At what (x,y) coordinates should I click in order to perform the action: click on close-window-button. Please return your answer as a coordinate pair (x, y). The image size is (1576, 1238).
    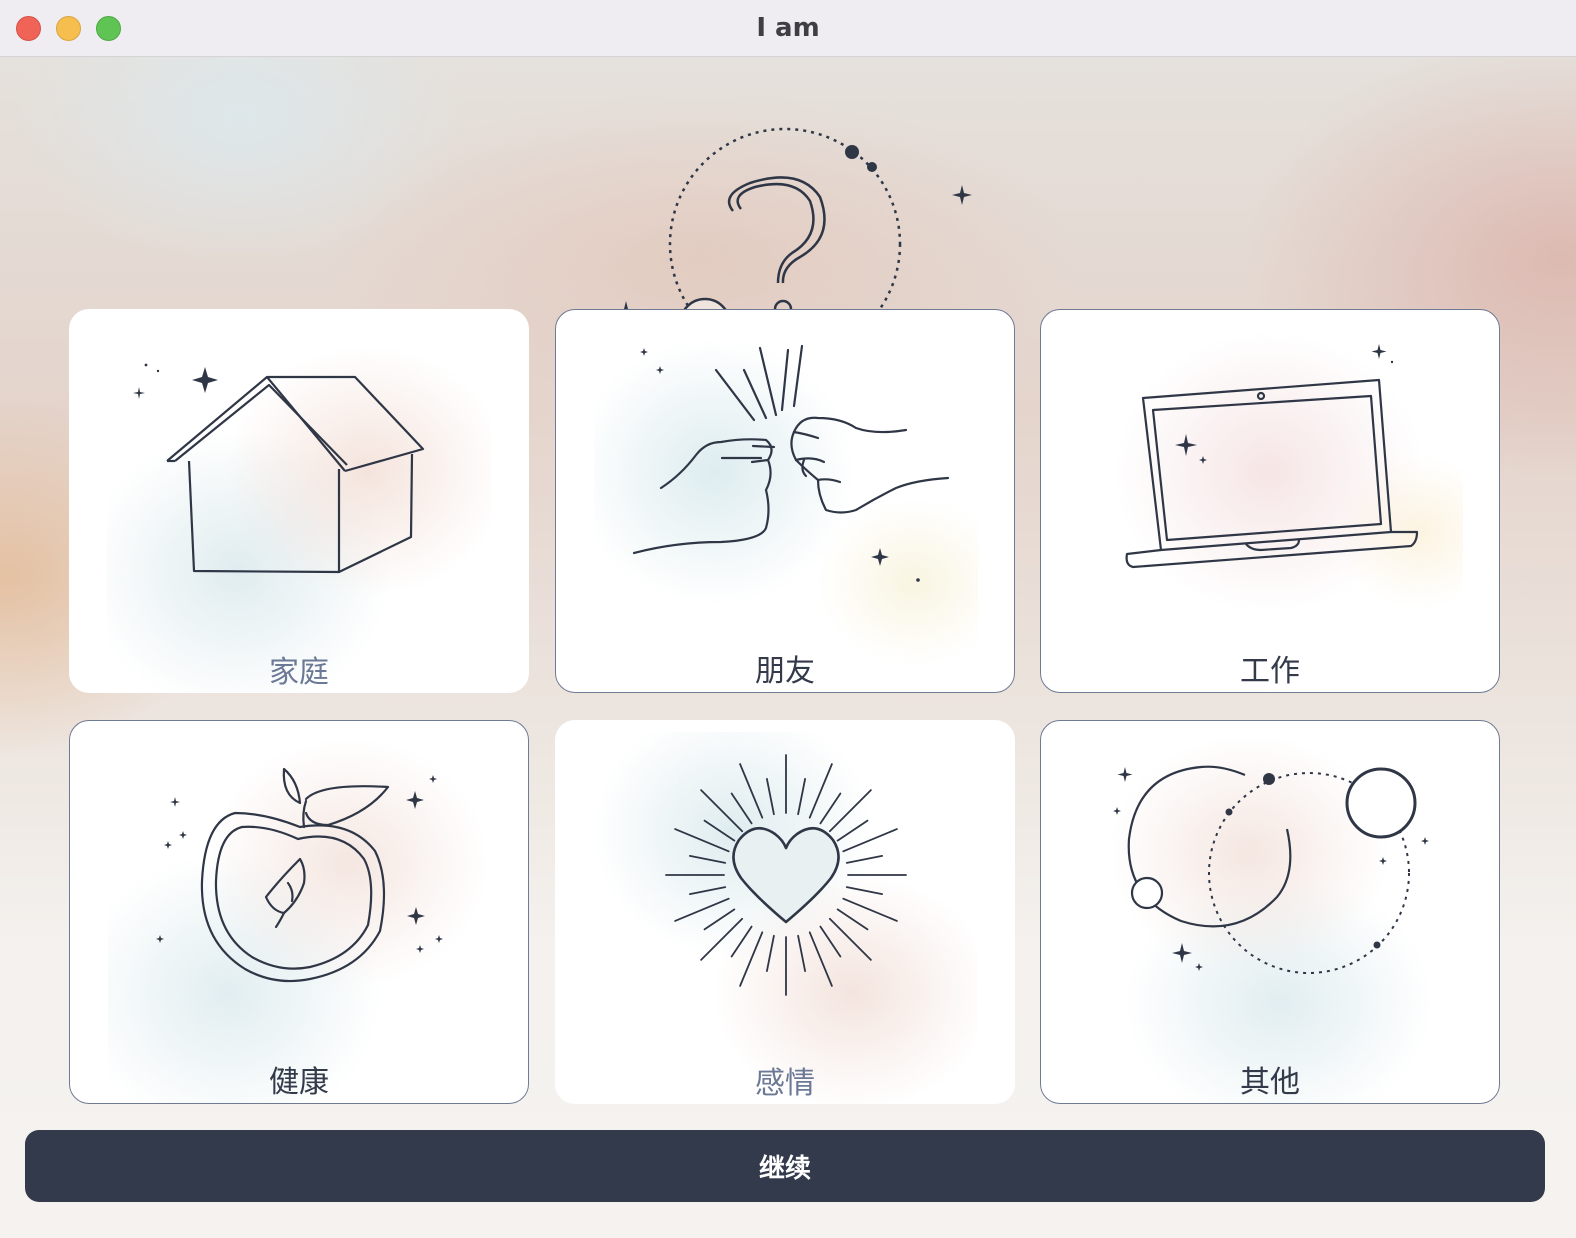
    Looking at the image, I should click on (28, 28).